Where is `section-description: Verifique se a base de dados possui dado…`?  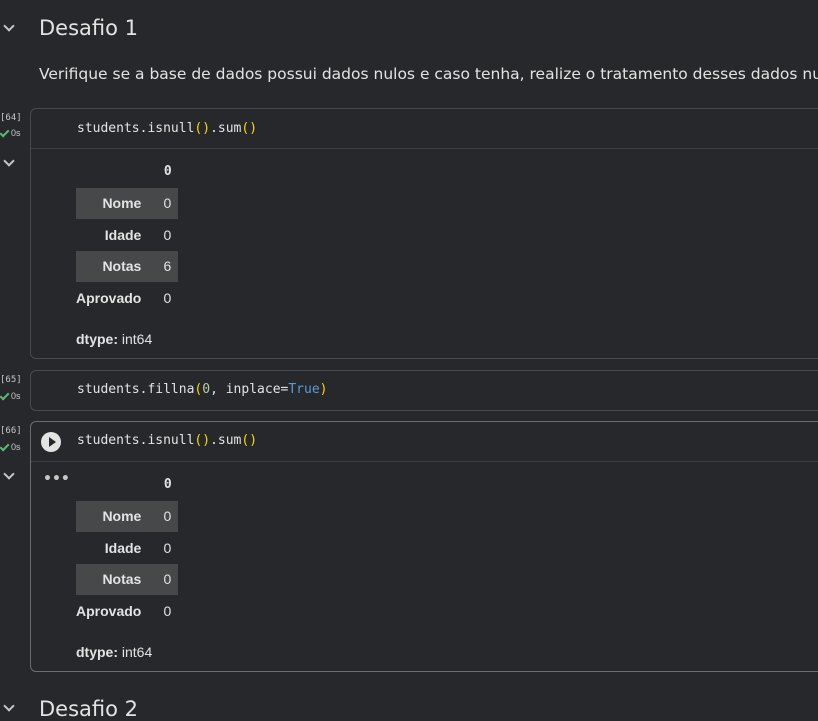 section-description: Verifique se a base de dados possui dado… is located at coordinates (428, 74).